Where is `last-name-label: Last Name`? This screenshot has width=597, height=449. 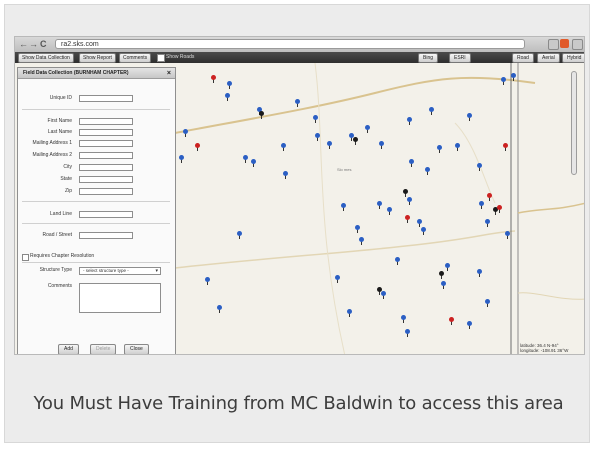 last-name-label: Last Name is located at coordinates (59, 132).